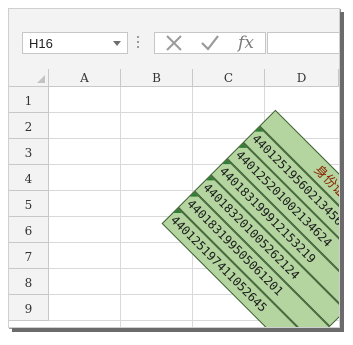 The height and width of the screenshot is (345, 353). Describe the element at coordinates (29, 100) in the screenshot. I see `row-header-1: 1` at that location.